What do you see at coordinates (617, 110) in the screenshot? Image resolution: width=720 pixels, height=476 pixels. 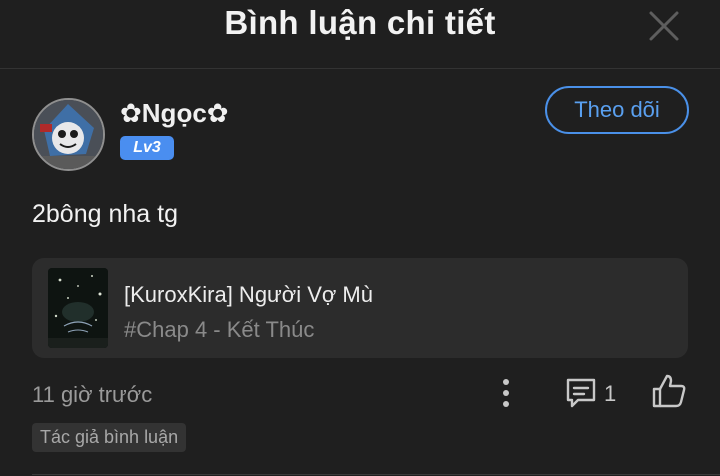 I see `follow-button: Theo dõi` at bounding box center [617, 110].